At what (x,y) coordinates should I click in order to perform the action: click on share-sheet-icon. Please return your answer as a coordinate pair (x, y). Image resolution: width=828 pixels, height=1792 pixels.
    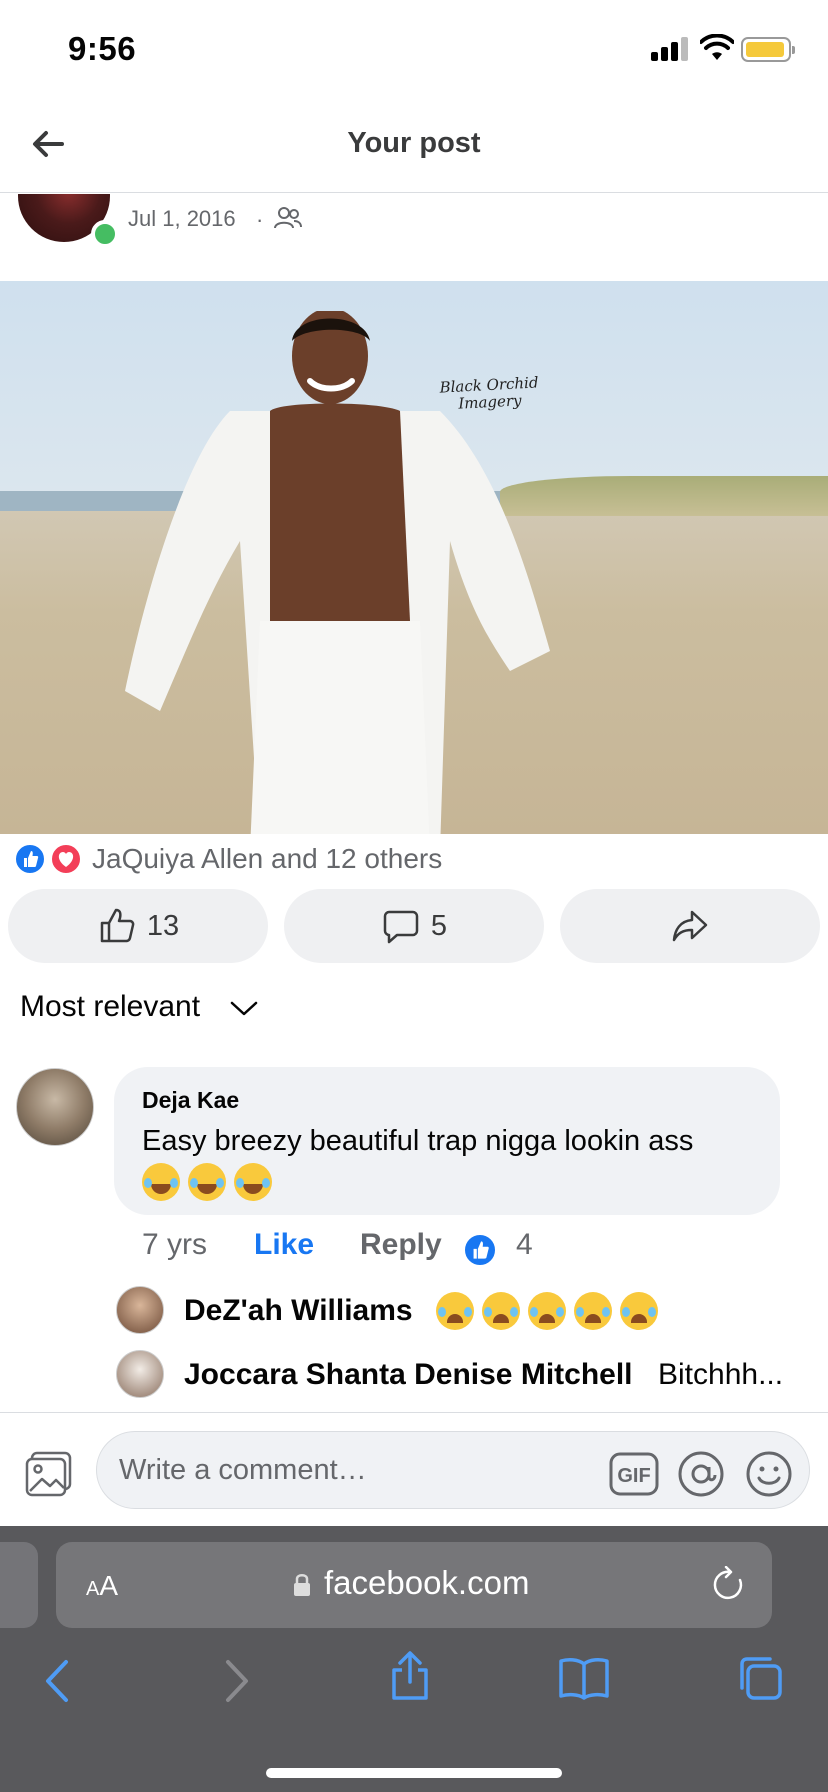
    Looking at the image, I should click on (410, 1676).